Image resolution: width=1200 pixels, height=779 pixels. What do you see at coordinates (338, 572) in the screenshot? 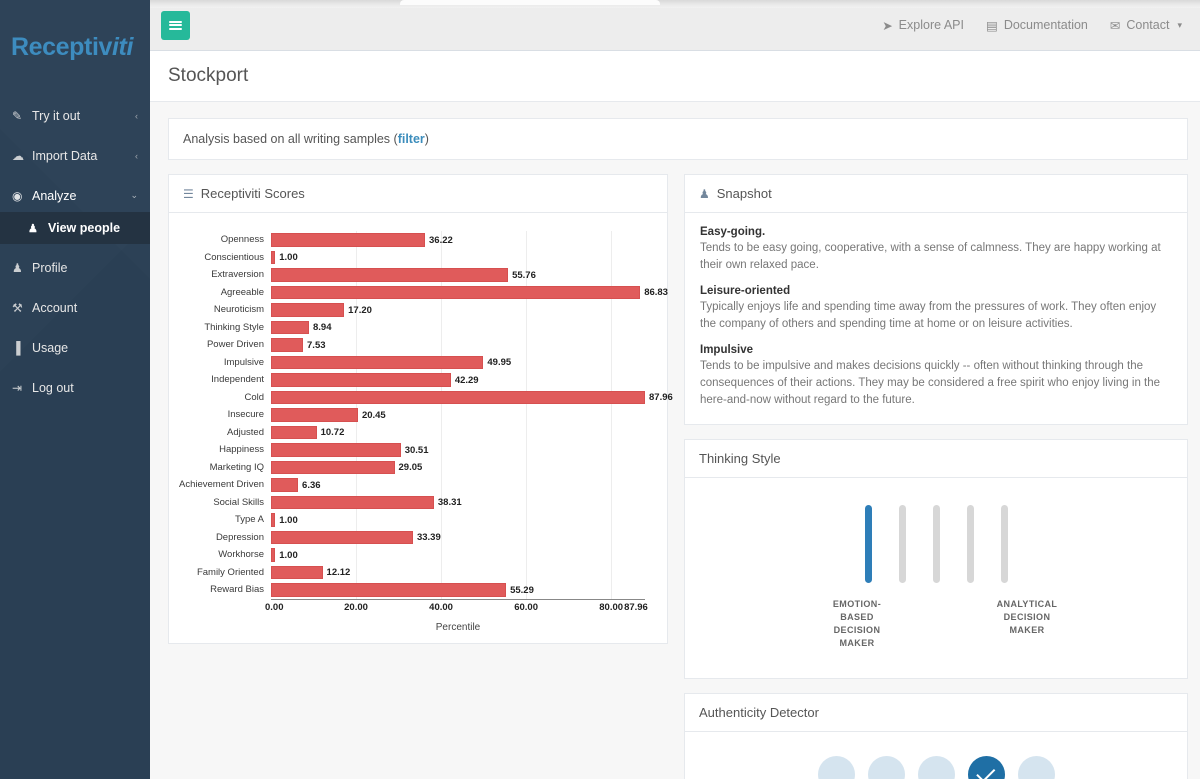
I see `chart-bar-value: 12.12` at bounding box center [338, 572].